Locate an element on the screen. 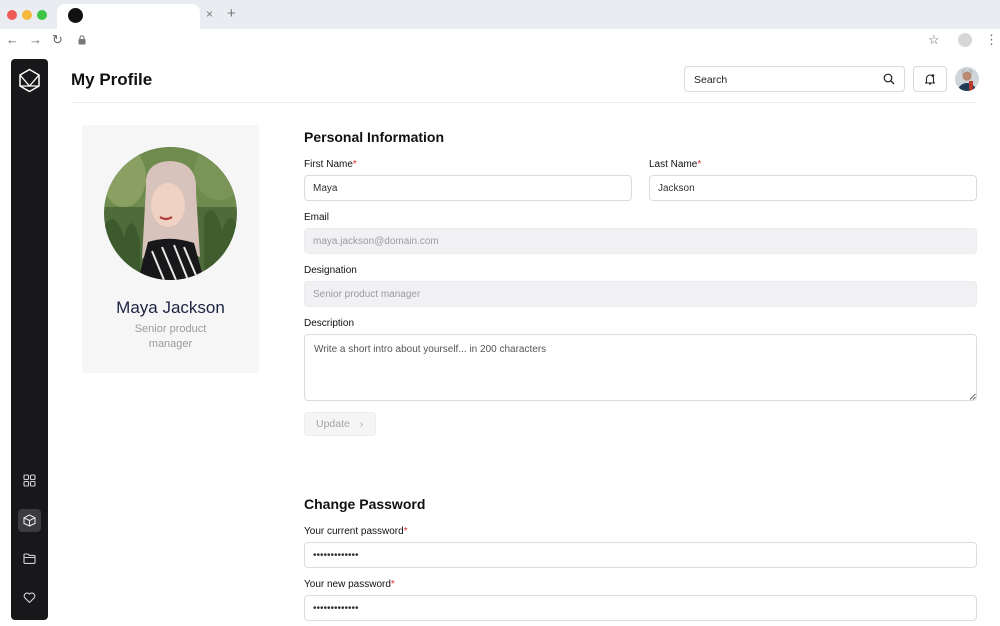 Image resolution: width=1000 pixels, height=626 pixels. profile-photo-image is located at coordinates (170, 213).